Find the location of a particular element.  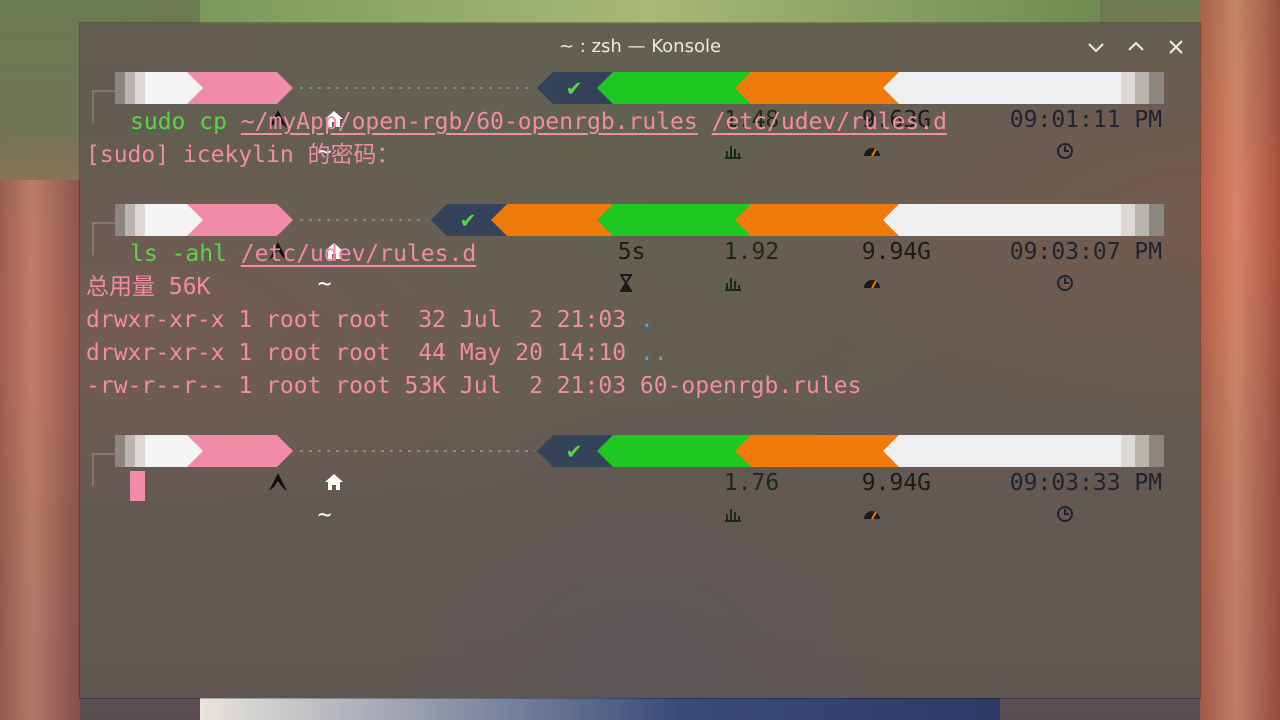

maximize-button is located at coordinates (1136, 47).